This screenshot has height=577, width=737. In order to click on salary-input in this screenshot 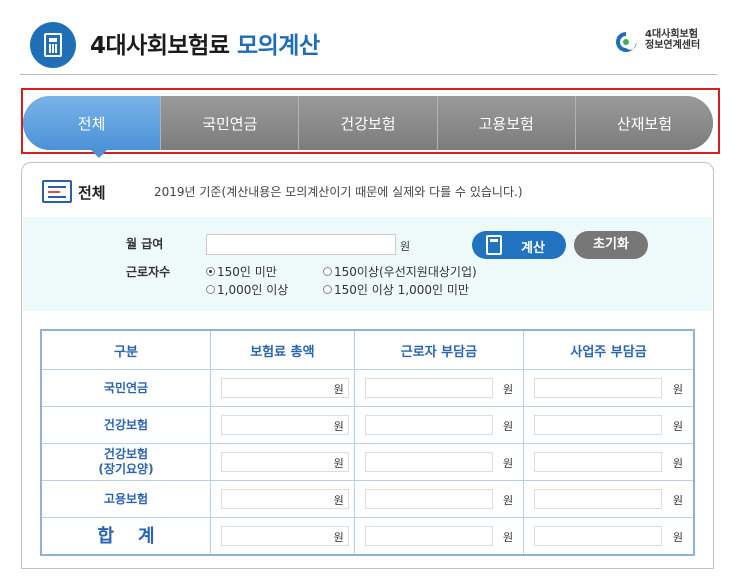, I will do `click(301, 244)`.